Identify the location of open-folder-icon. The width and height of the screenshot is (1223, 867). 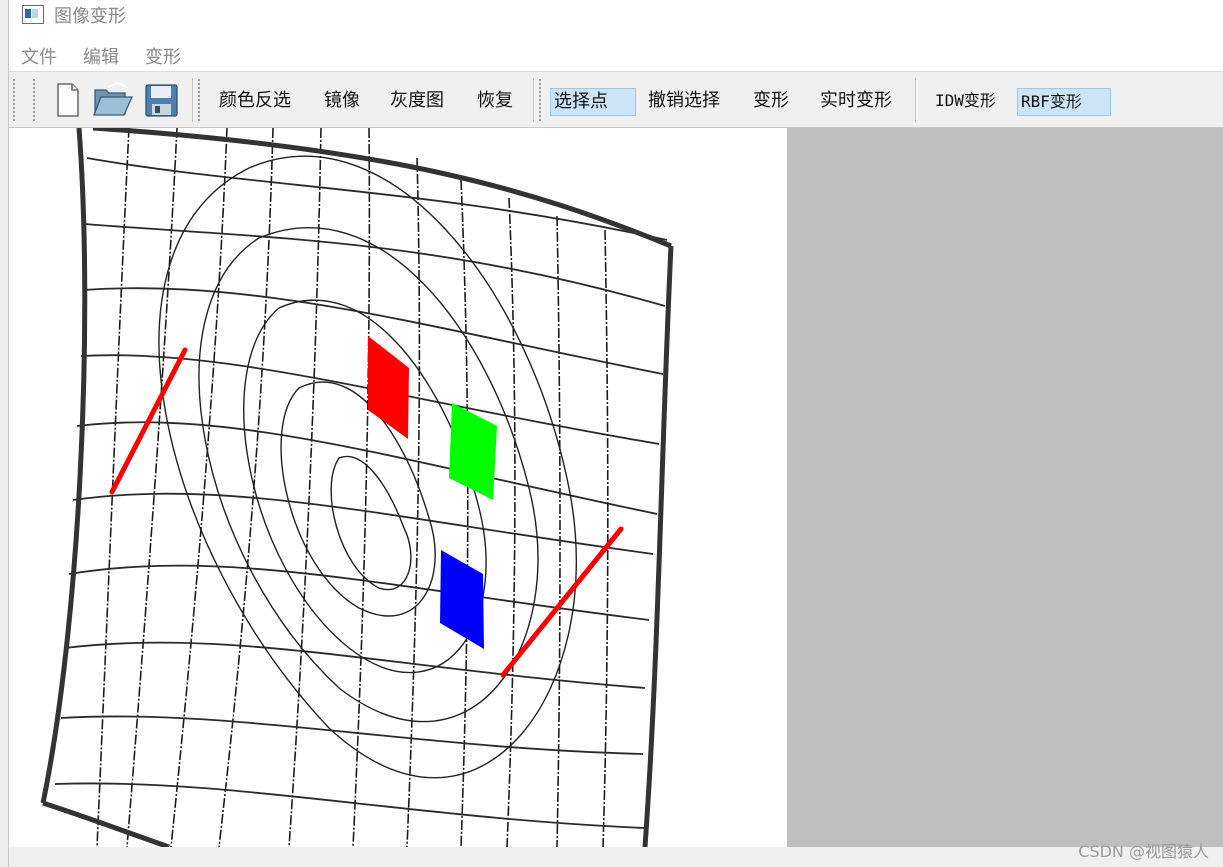
(113, 100).